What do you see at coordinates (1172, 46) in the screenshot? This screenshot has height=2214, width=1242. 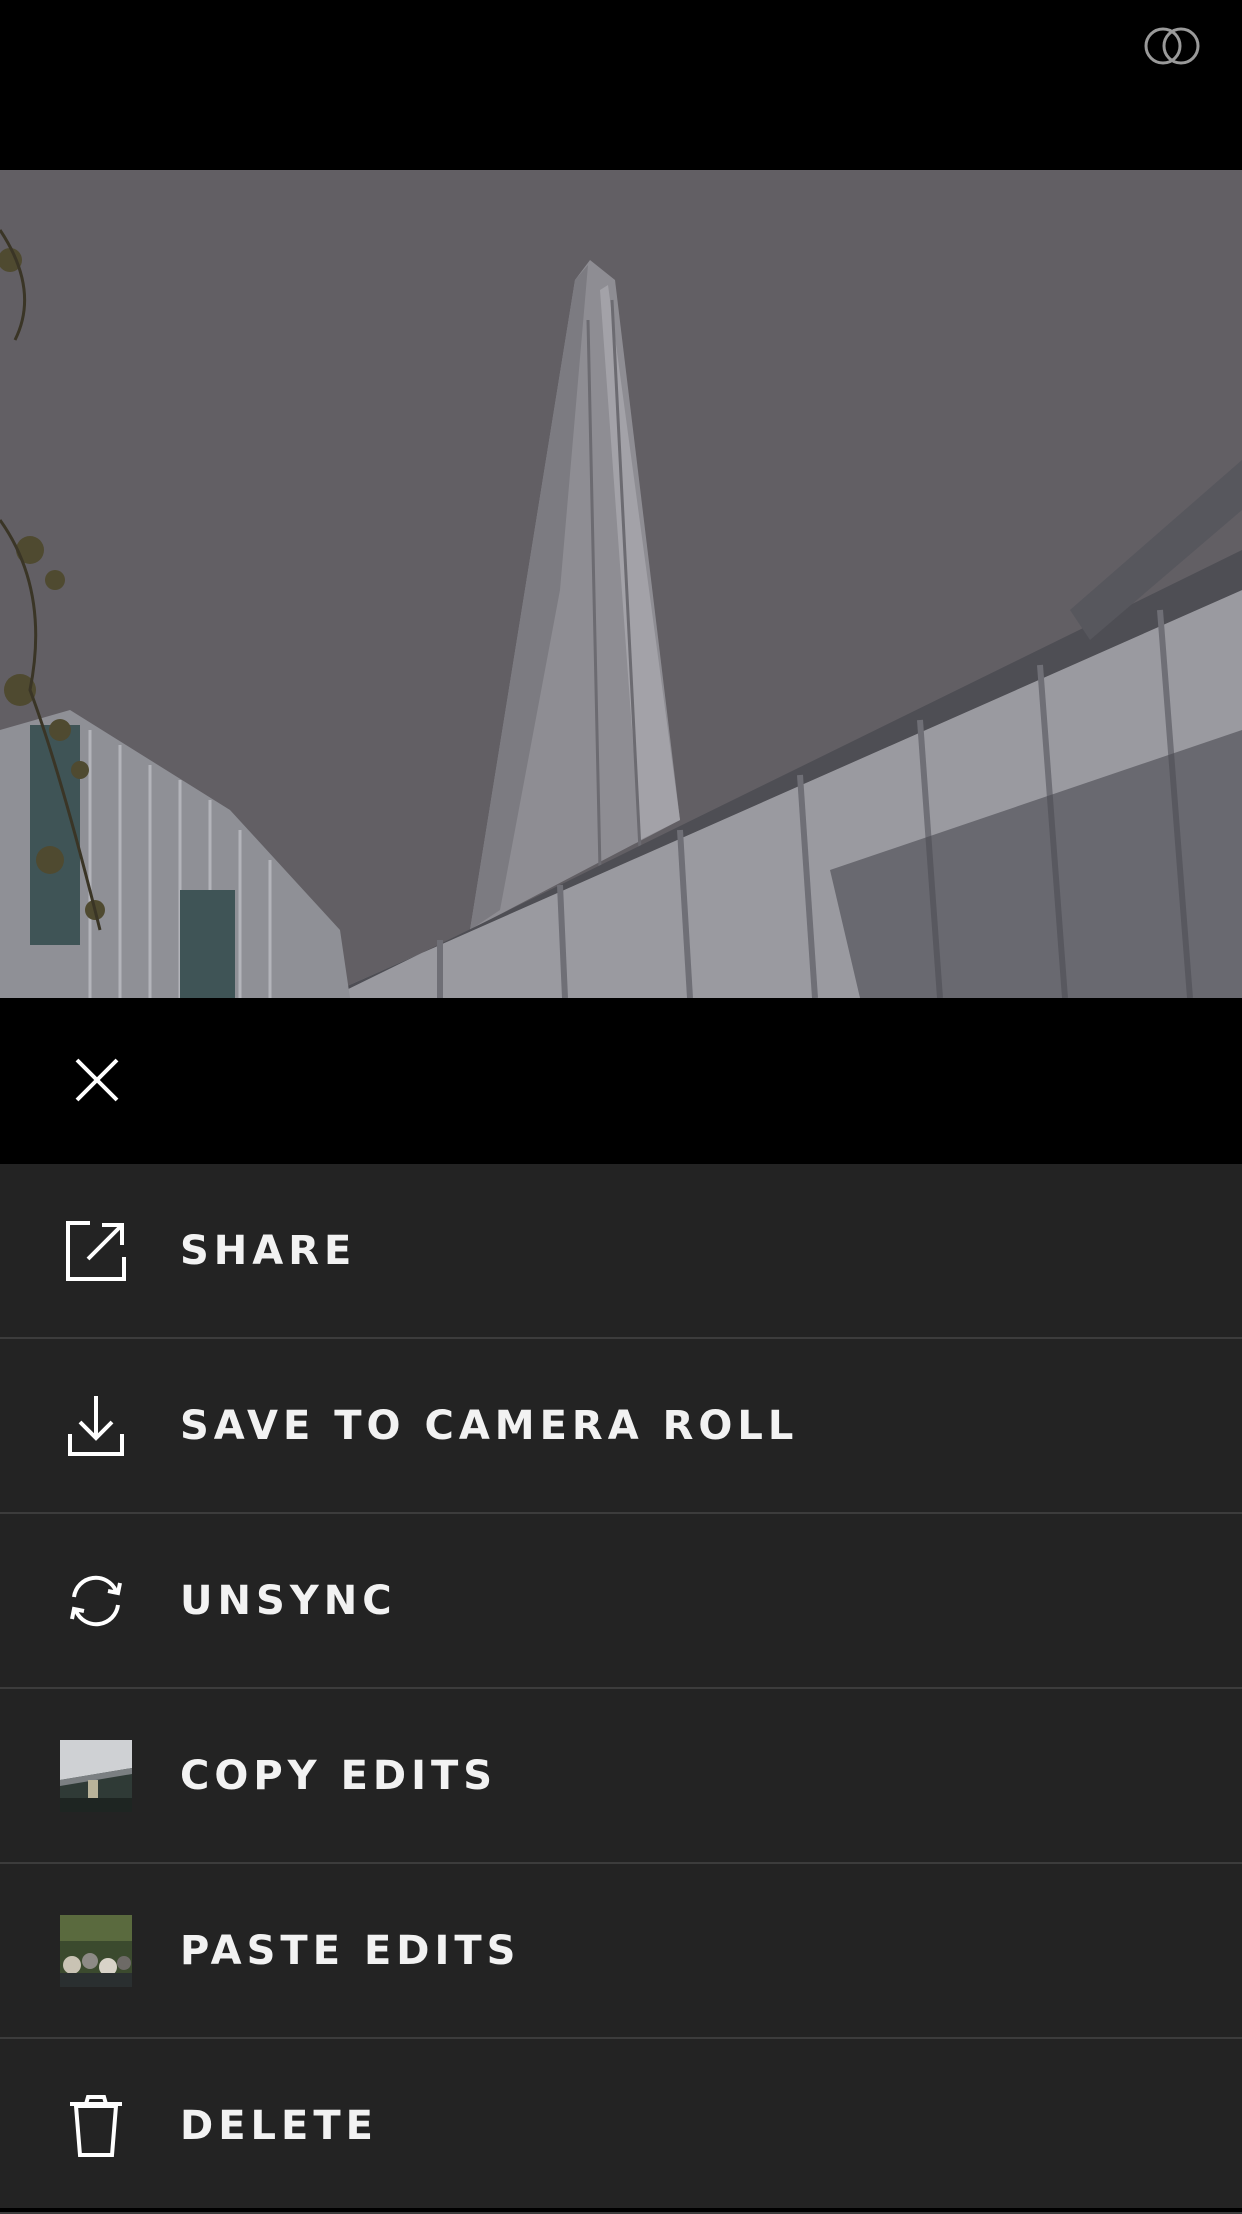 I see `compare-circles-icon` at bounding box center [1172, 46].